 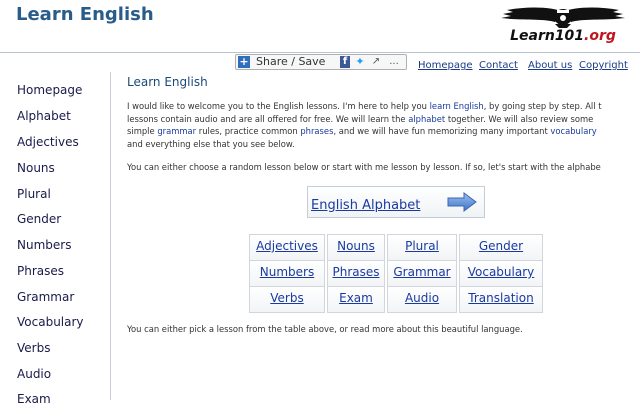 What do you see at coordinates (34, 399) in the screenshot?
I see `sidebar-item-exam: Exam` at bounding box center [34, 399].